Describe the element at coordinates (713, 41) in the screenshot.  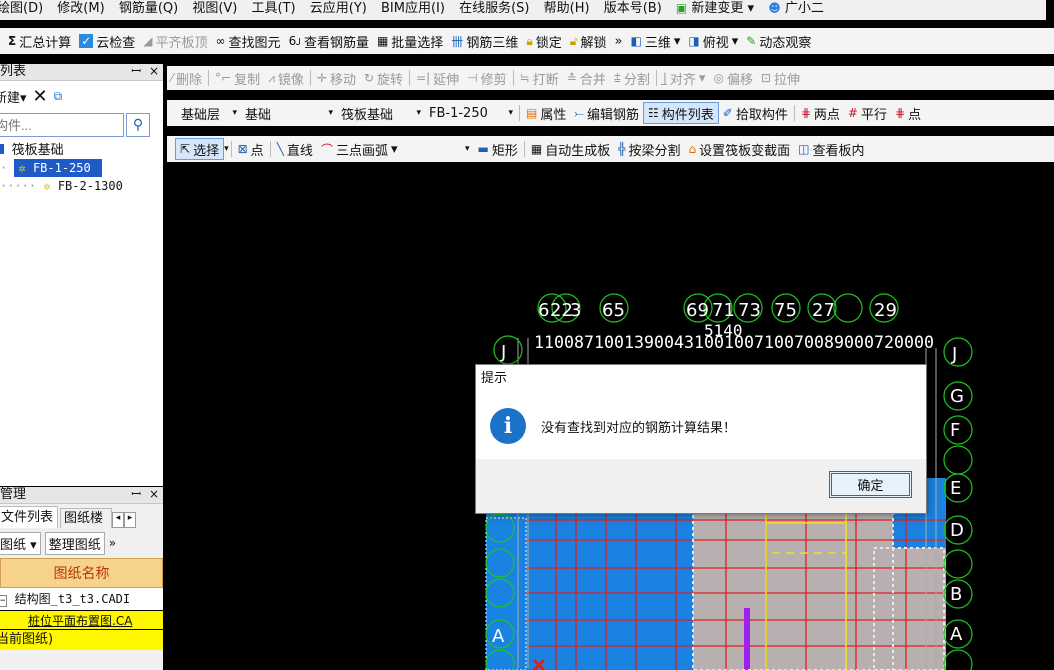
I see `top-view-button: ◨ 俯视 ▾` at that location.